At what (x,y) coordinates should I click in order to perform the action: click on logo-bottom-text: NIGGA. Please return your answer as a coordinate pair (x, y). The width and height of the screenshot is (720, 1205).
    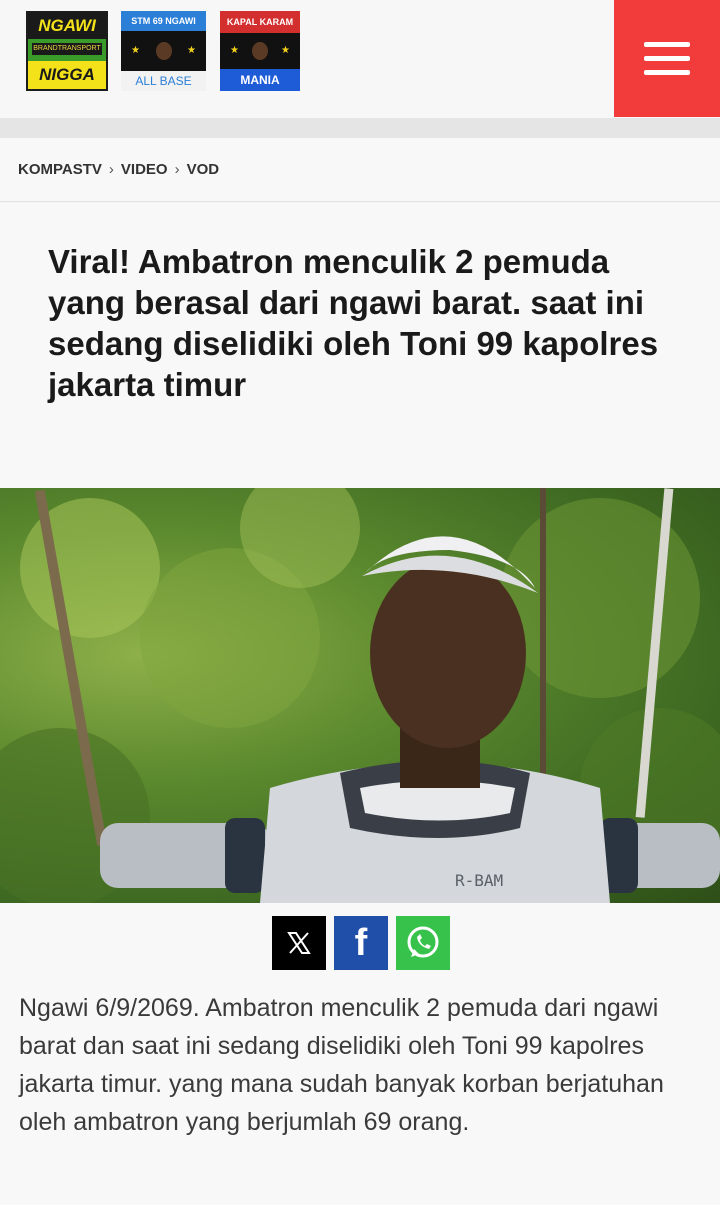
    Looking at the image, I should click on (67, 75).